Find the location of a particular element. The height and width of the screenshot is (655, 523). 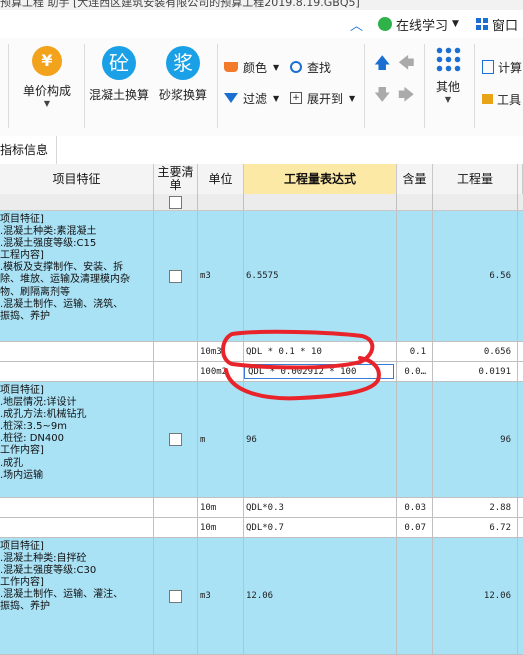

expression-cell-editing: QDL * 0.002912 * 100 is located at coordinates (320, 371).